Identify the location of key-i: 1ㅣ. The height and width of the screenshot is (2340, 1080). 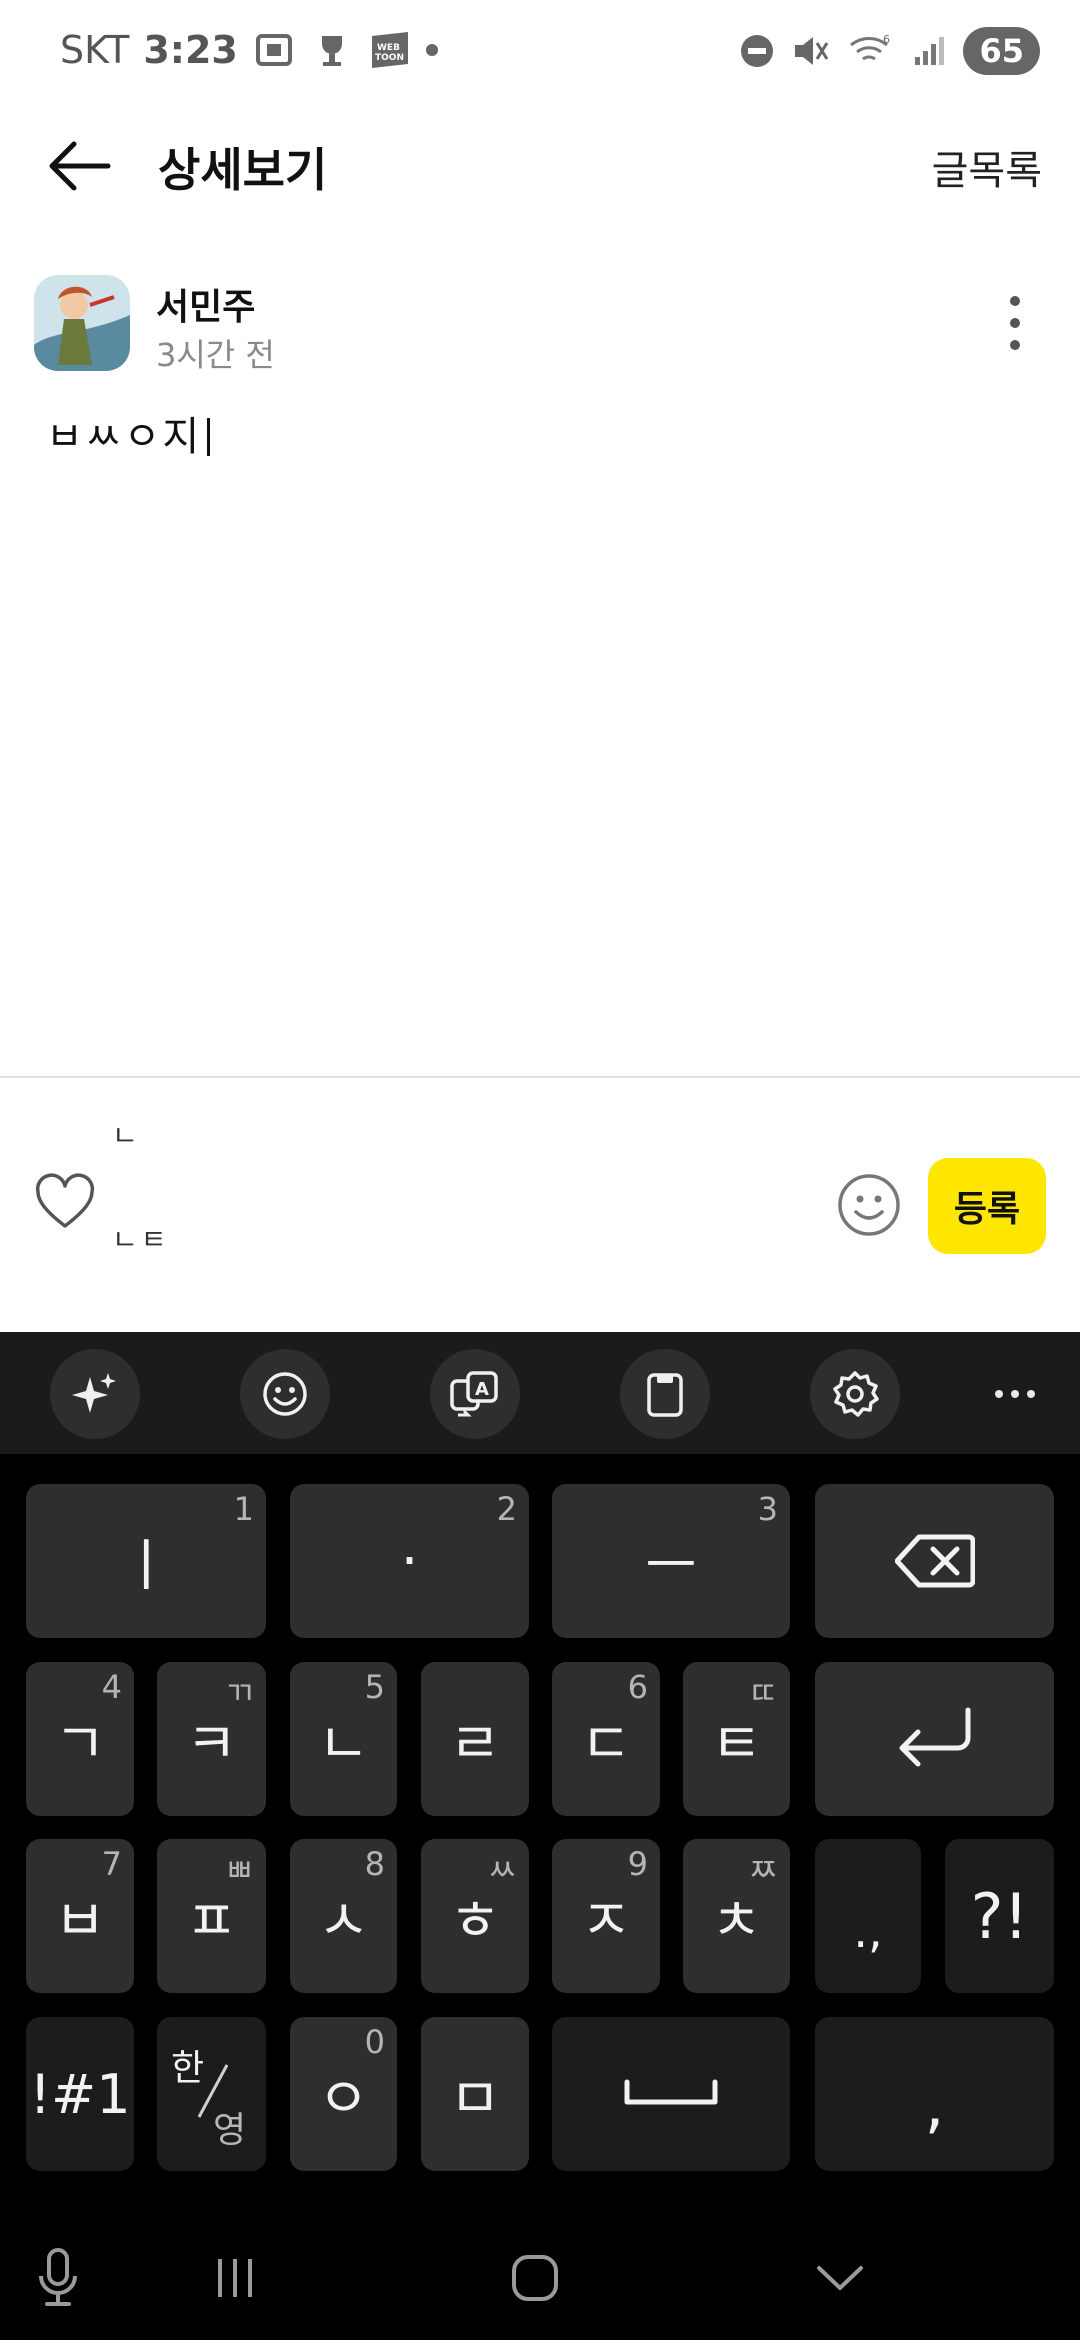
(146, 1561).